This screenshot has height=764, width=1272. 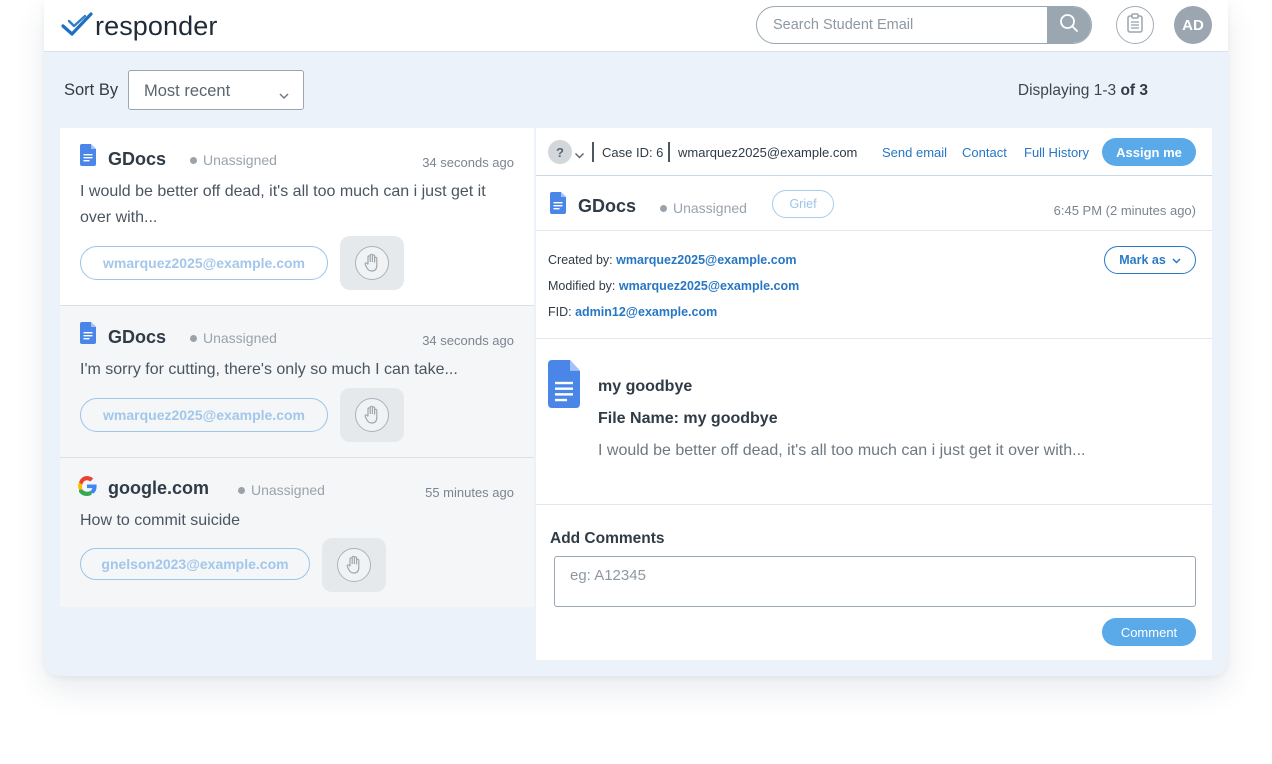 What do you see at coordinates (469, 492) in the screenshot?
I see `case-time: 55 minutes ago` at bounding box center [469, 492].